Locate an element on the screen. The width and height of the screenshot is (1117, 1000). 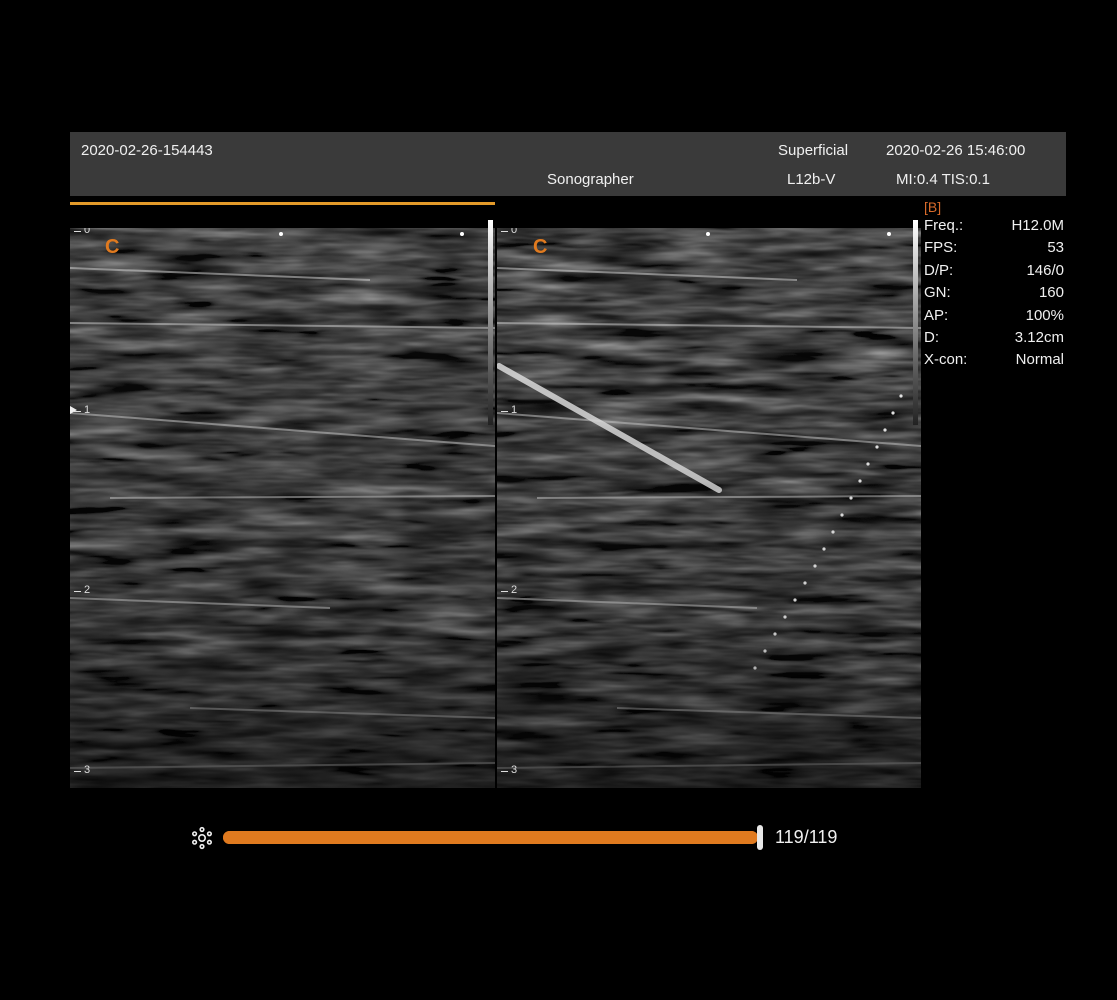
param-value: H12.0M is located at coordinates (1037, 225).